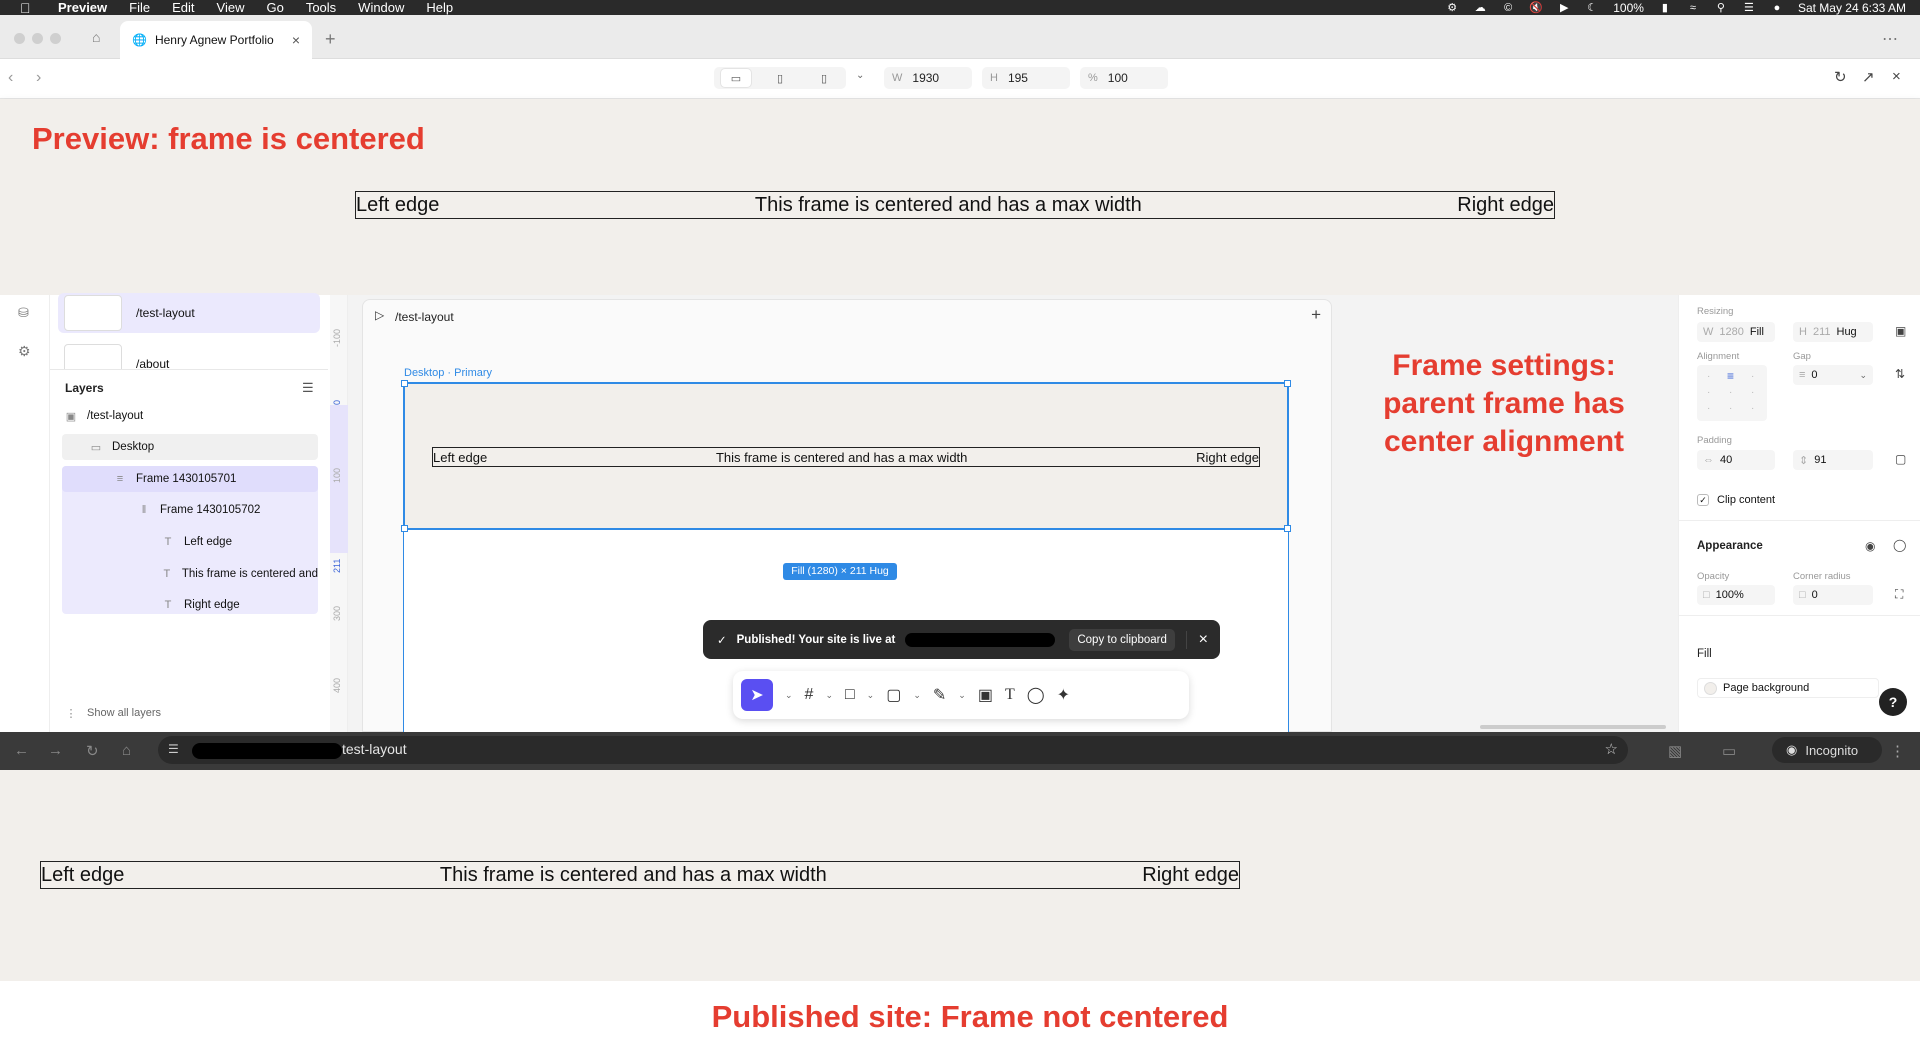  What do you see at coordinates (330, 39) in the screenshot?
I see `new-tab-icon: +` at bounding box center [330, 39].